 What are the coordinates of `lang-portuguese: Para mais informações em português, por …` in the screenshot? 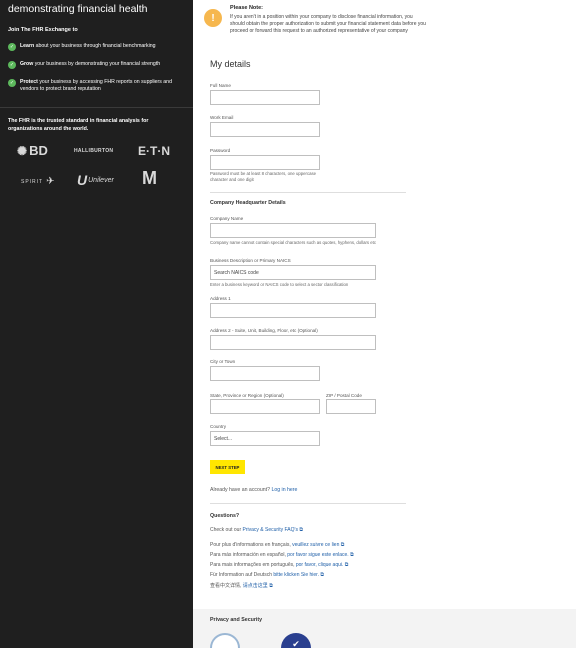 It's located at (279, 565).